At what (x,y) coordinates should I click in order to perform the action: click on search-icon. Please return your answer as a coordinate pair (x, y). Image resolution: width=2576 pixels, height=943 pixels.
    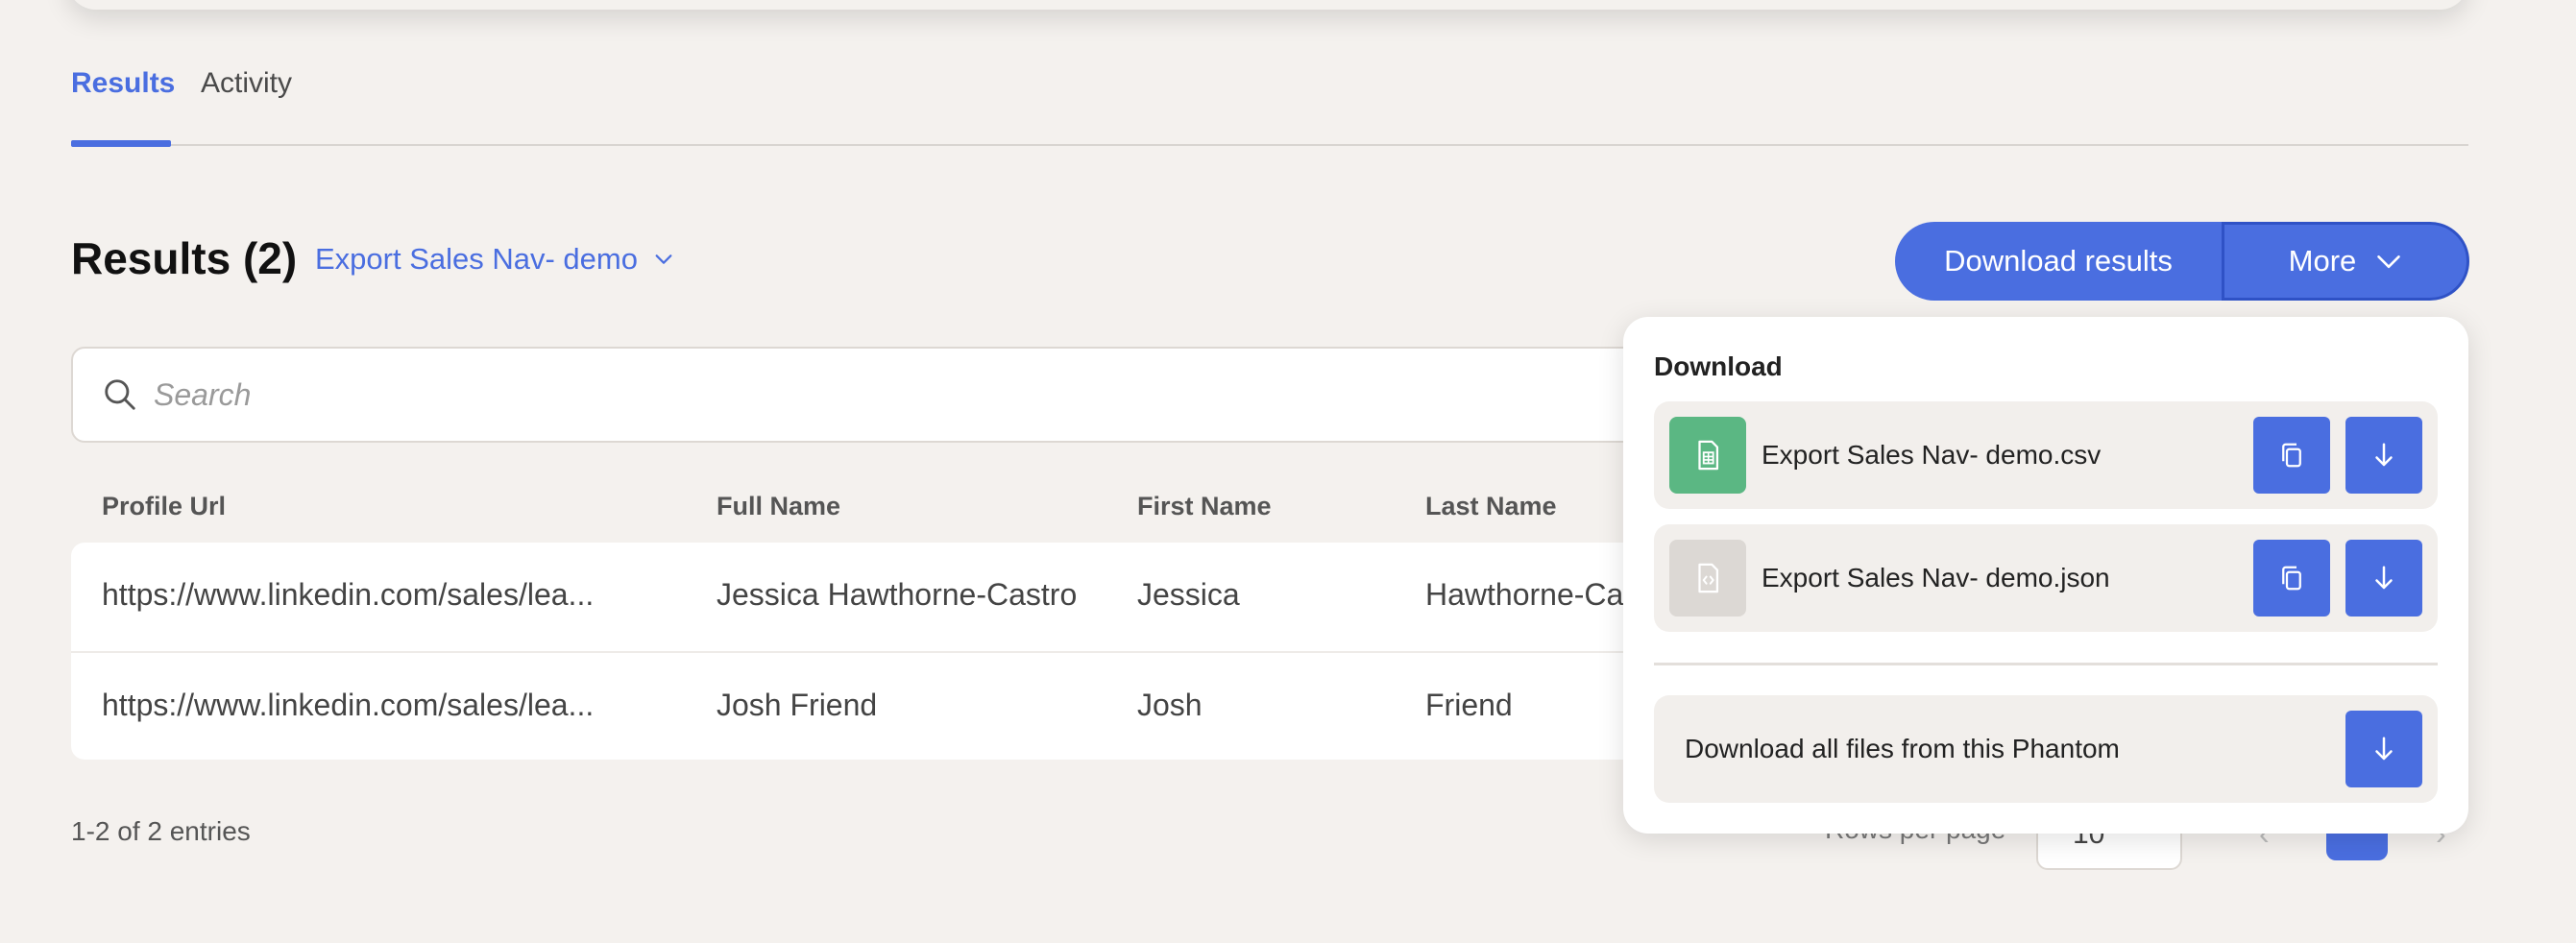
    Looking at the image, I should click on (120, 394).